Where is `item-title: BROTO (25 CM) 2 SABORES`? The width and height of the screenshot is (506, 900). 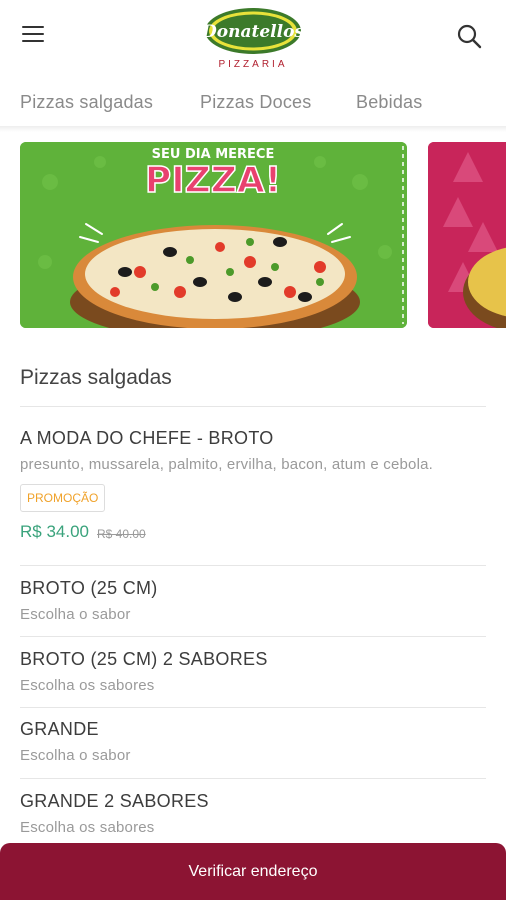 item-title: BROTO (25 CM) 2 SABORES is located at coordinates (144, 659).